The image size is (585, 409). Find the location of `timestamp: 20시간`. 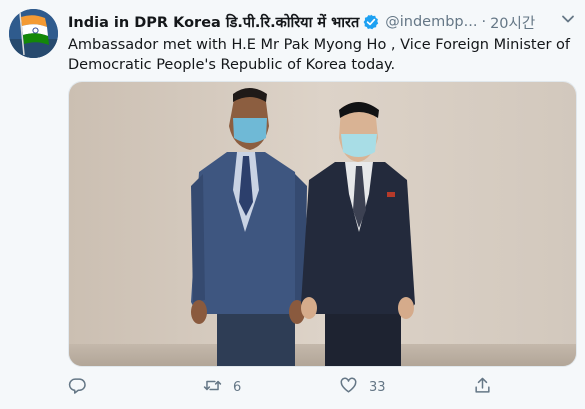

timestamp: 20시간 is located at coordinates (512, 22).